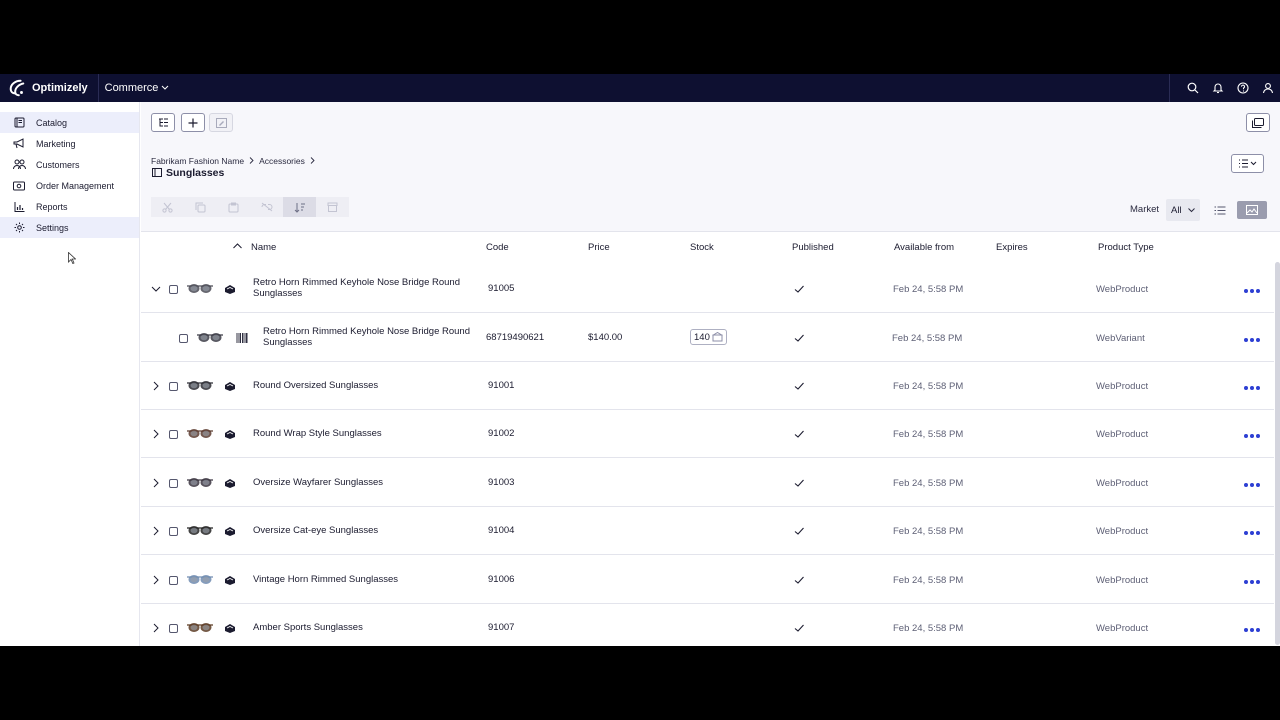 This screenshot has height=720, width=1280. Describe the element at coordinates (200, 482) in the screenshot. I see `product-thumbnail` at that location.